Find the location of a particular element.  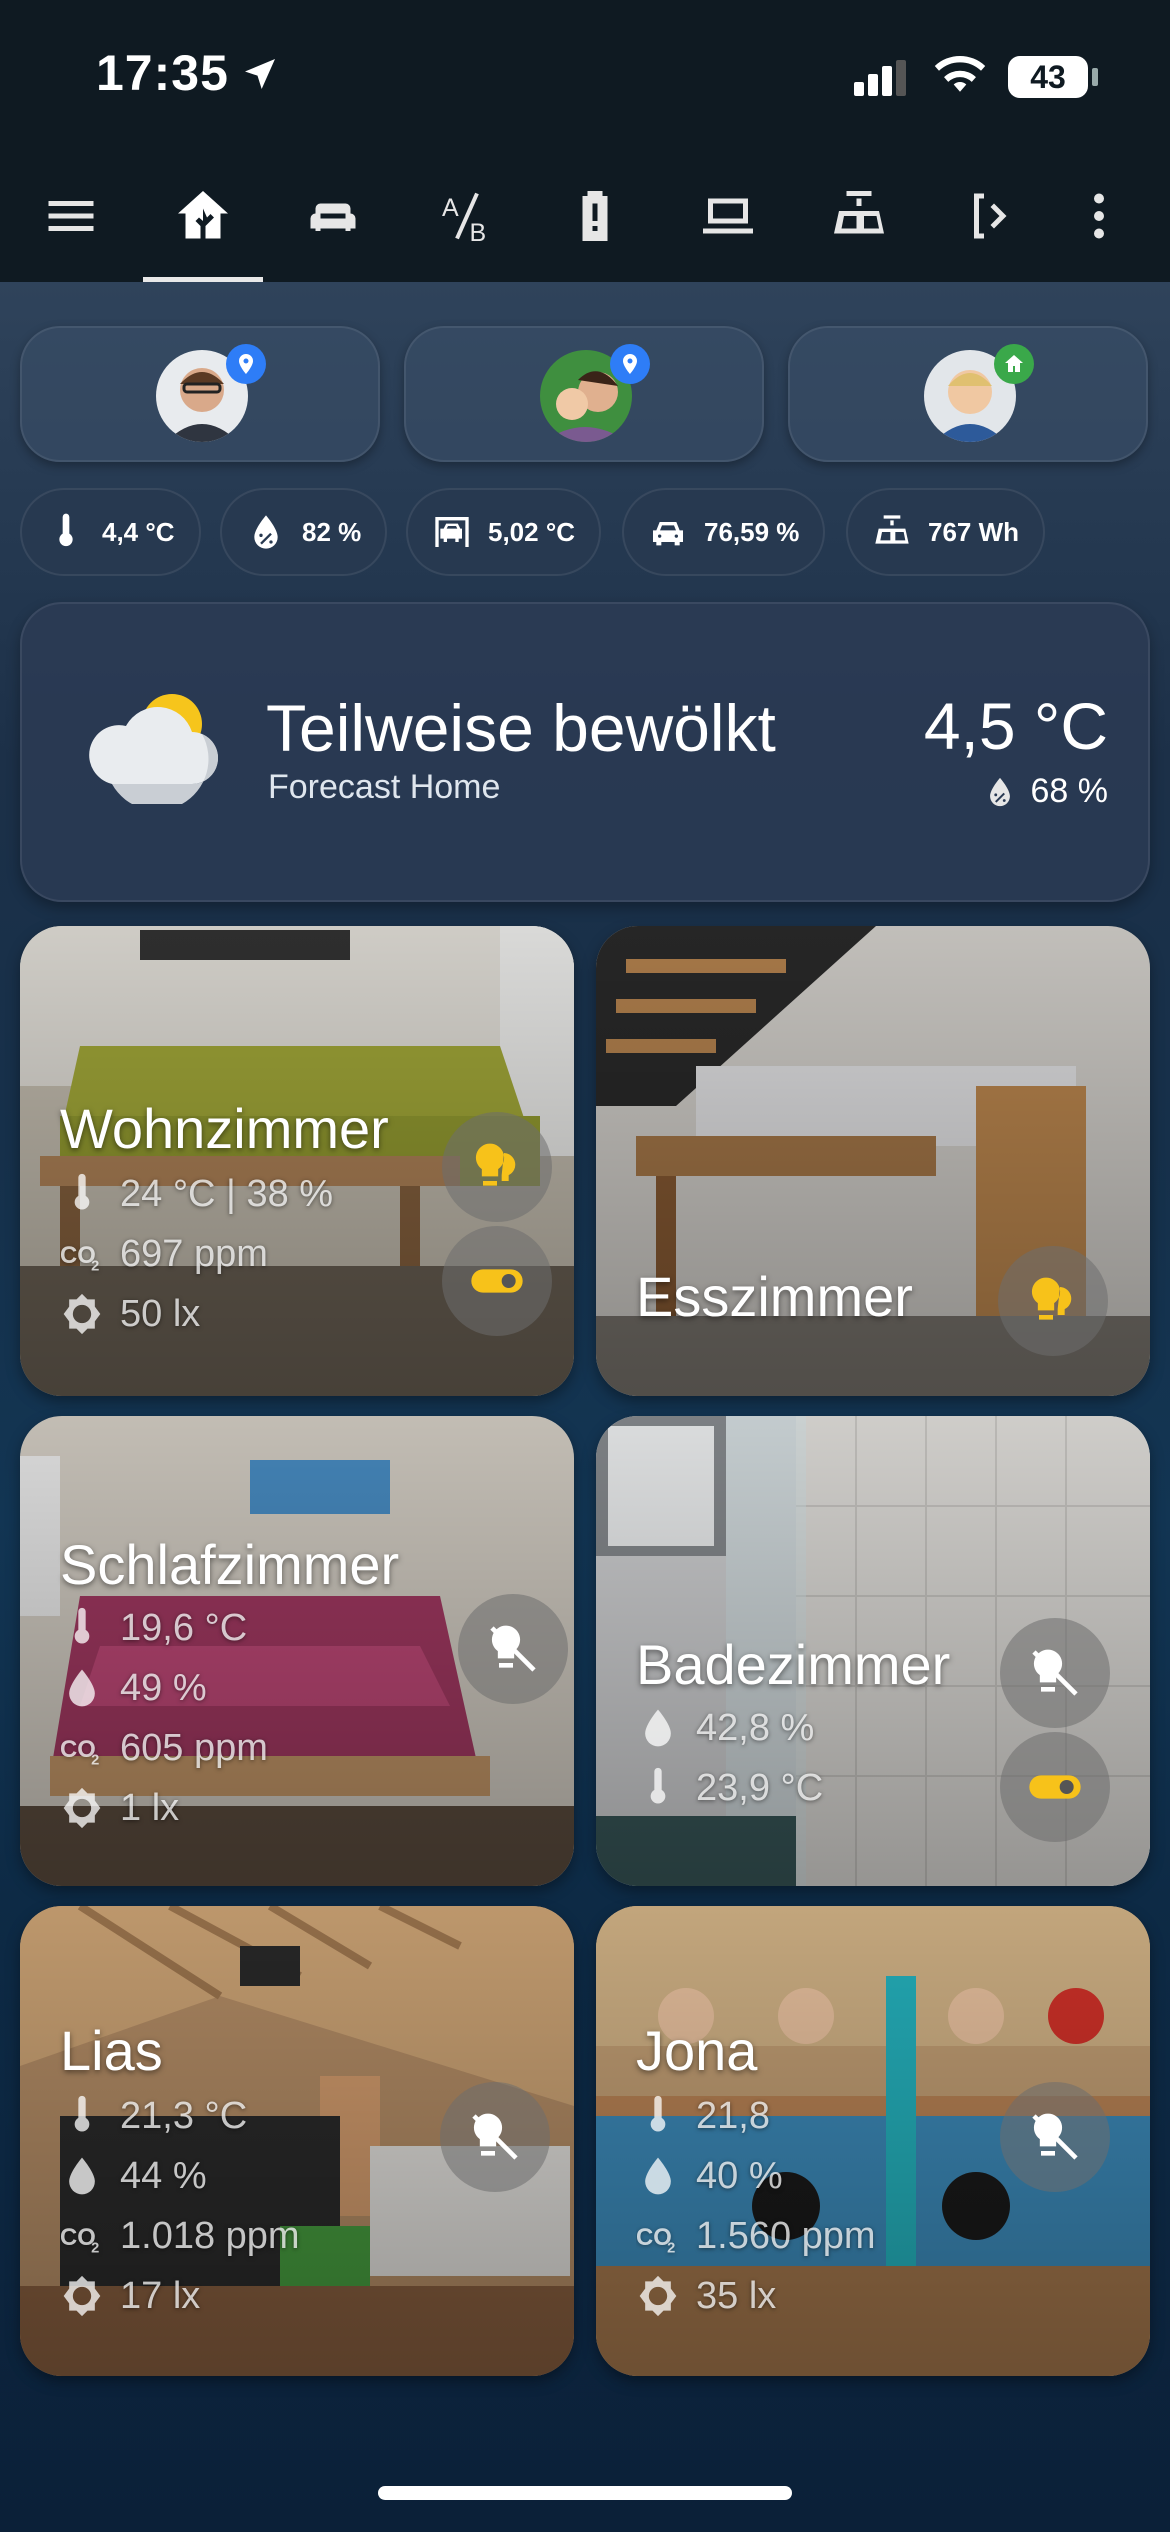

room-co2: CO 2 1.560 ppm is located at coordinates (756, 2236).